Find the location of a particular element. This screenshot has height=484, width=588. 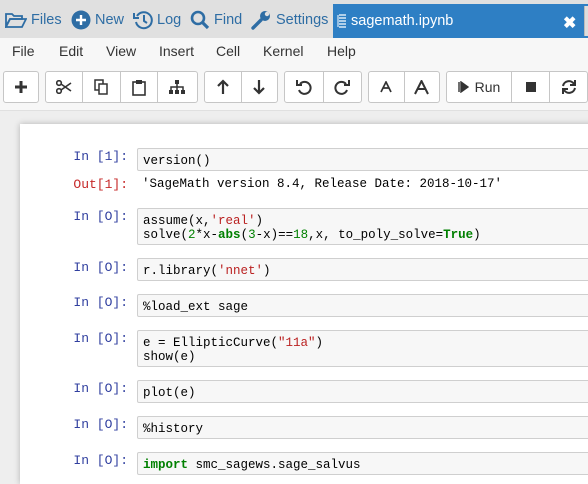

code-line: version() is located at coordinates (177, 161).